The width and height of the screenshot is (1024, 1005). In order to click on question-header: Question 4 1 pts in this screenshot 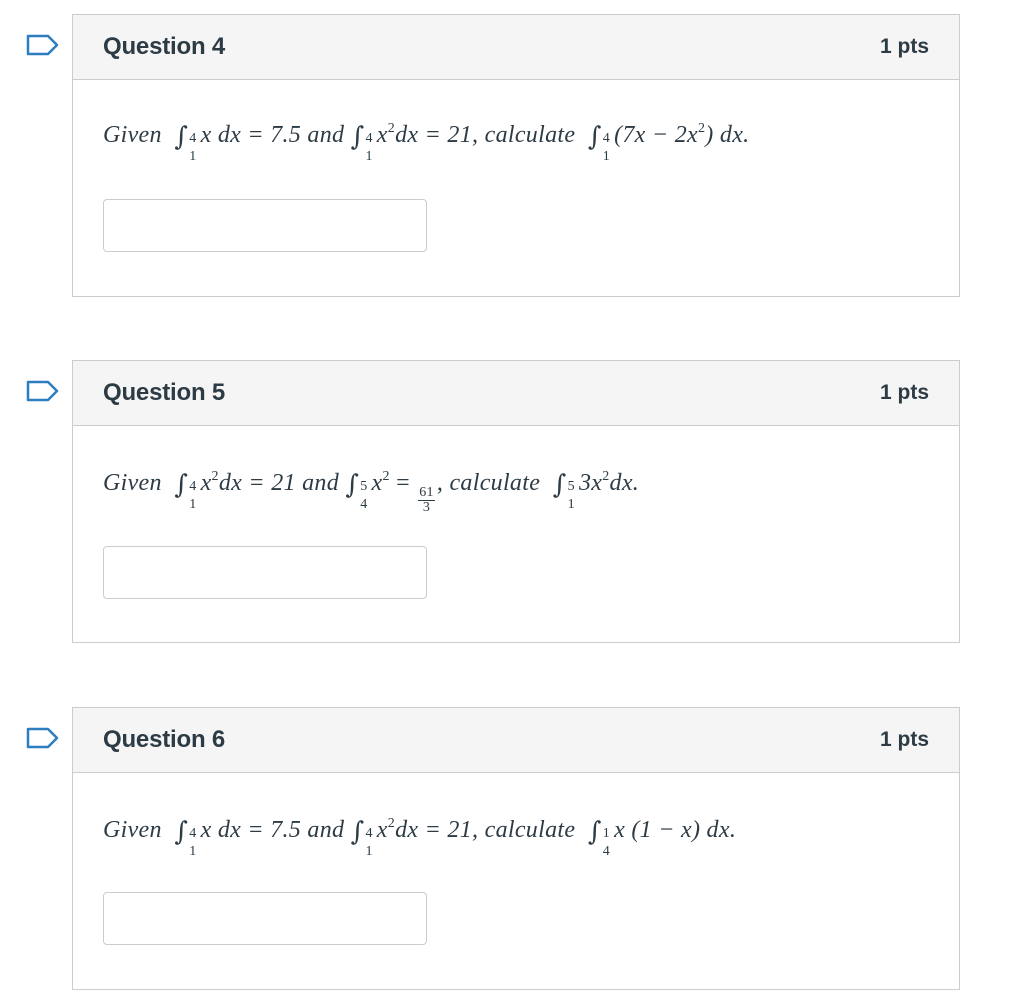, I will do `click(516, 47)`.